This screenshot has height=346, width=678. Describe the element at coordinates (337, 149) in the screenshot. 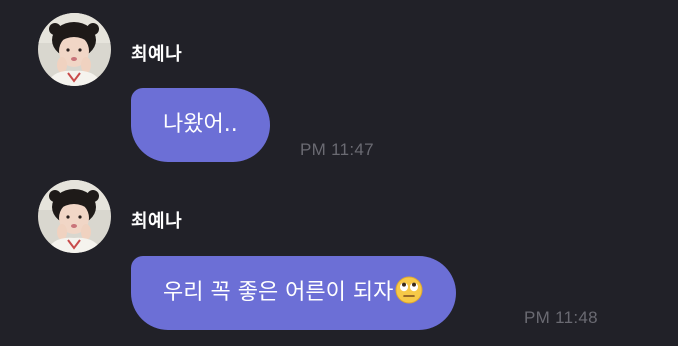

I see `message-time: PM 11:47` at that location.